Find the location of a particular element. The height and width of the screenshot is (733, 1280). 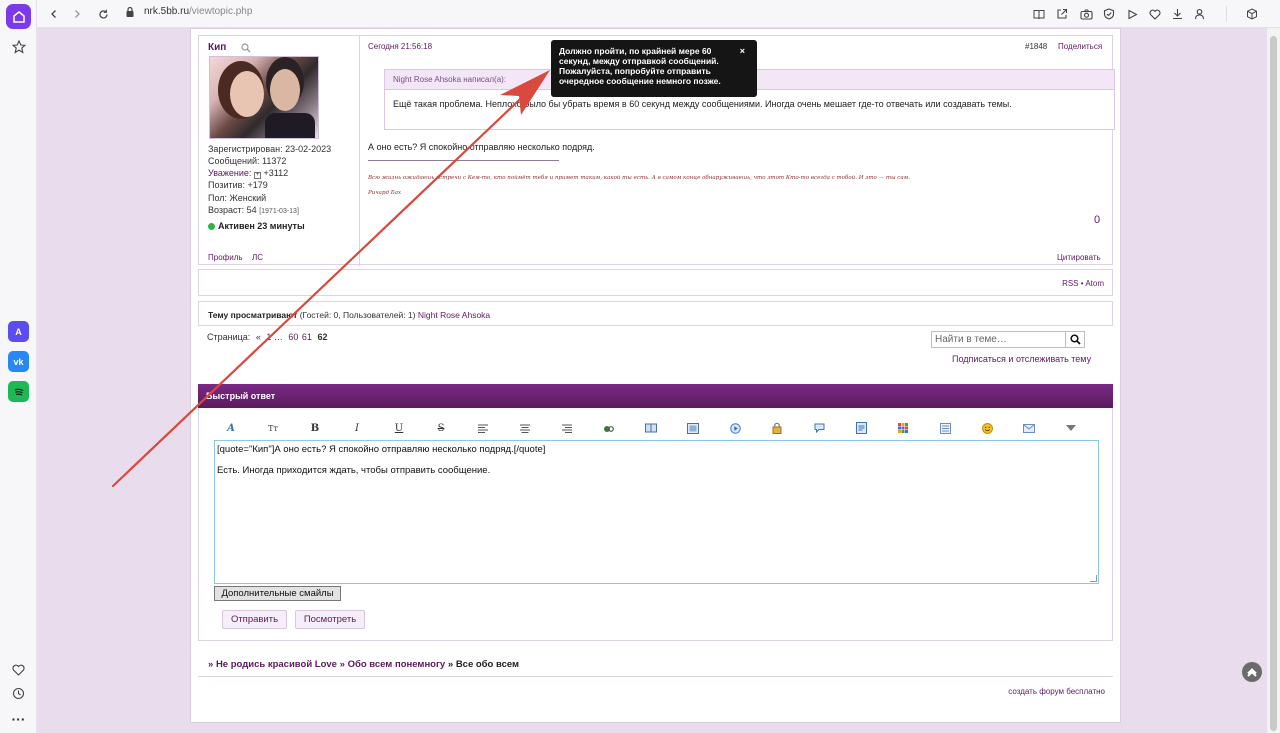

smile-icon is located at coordinates (987, 428).